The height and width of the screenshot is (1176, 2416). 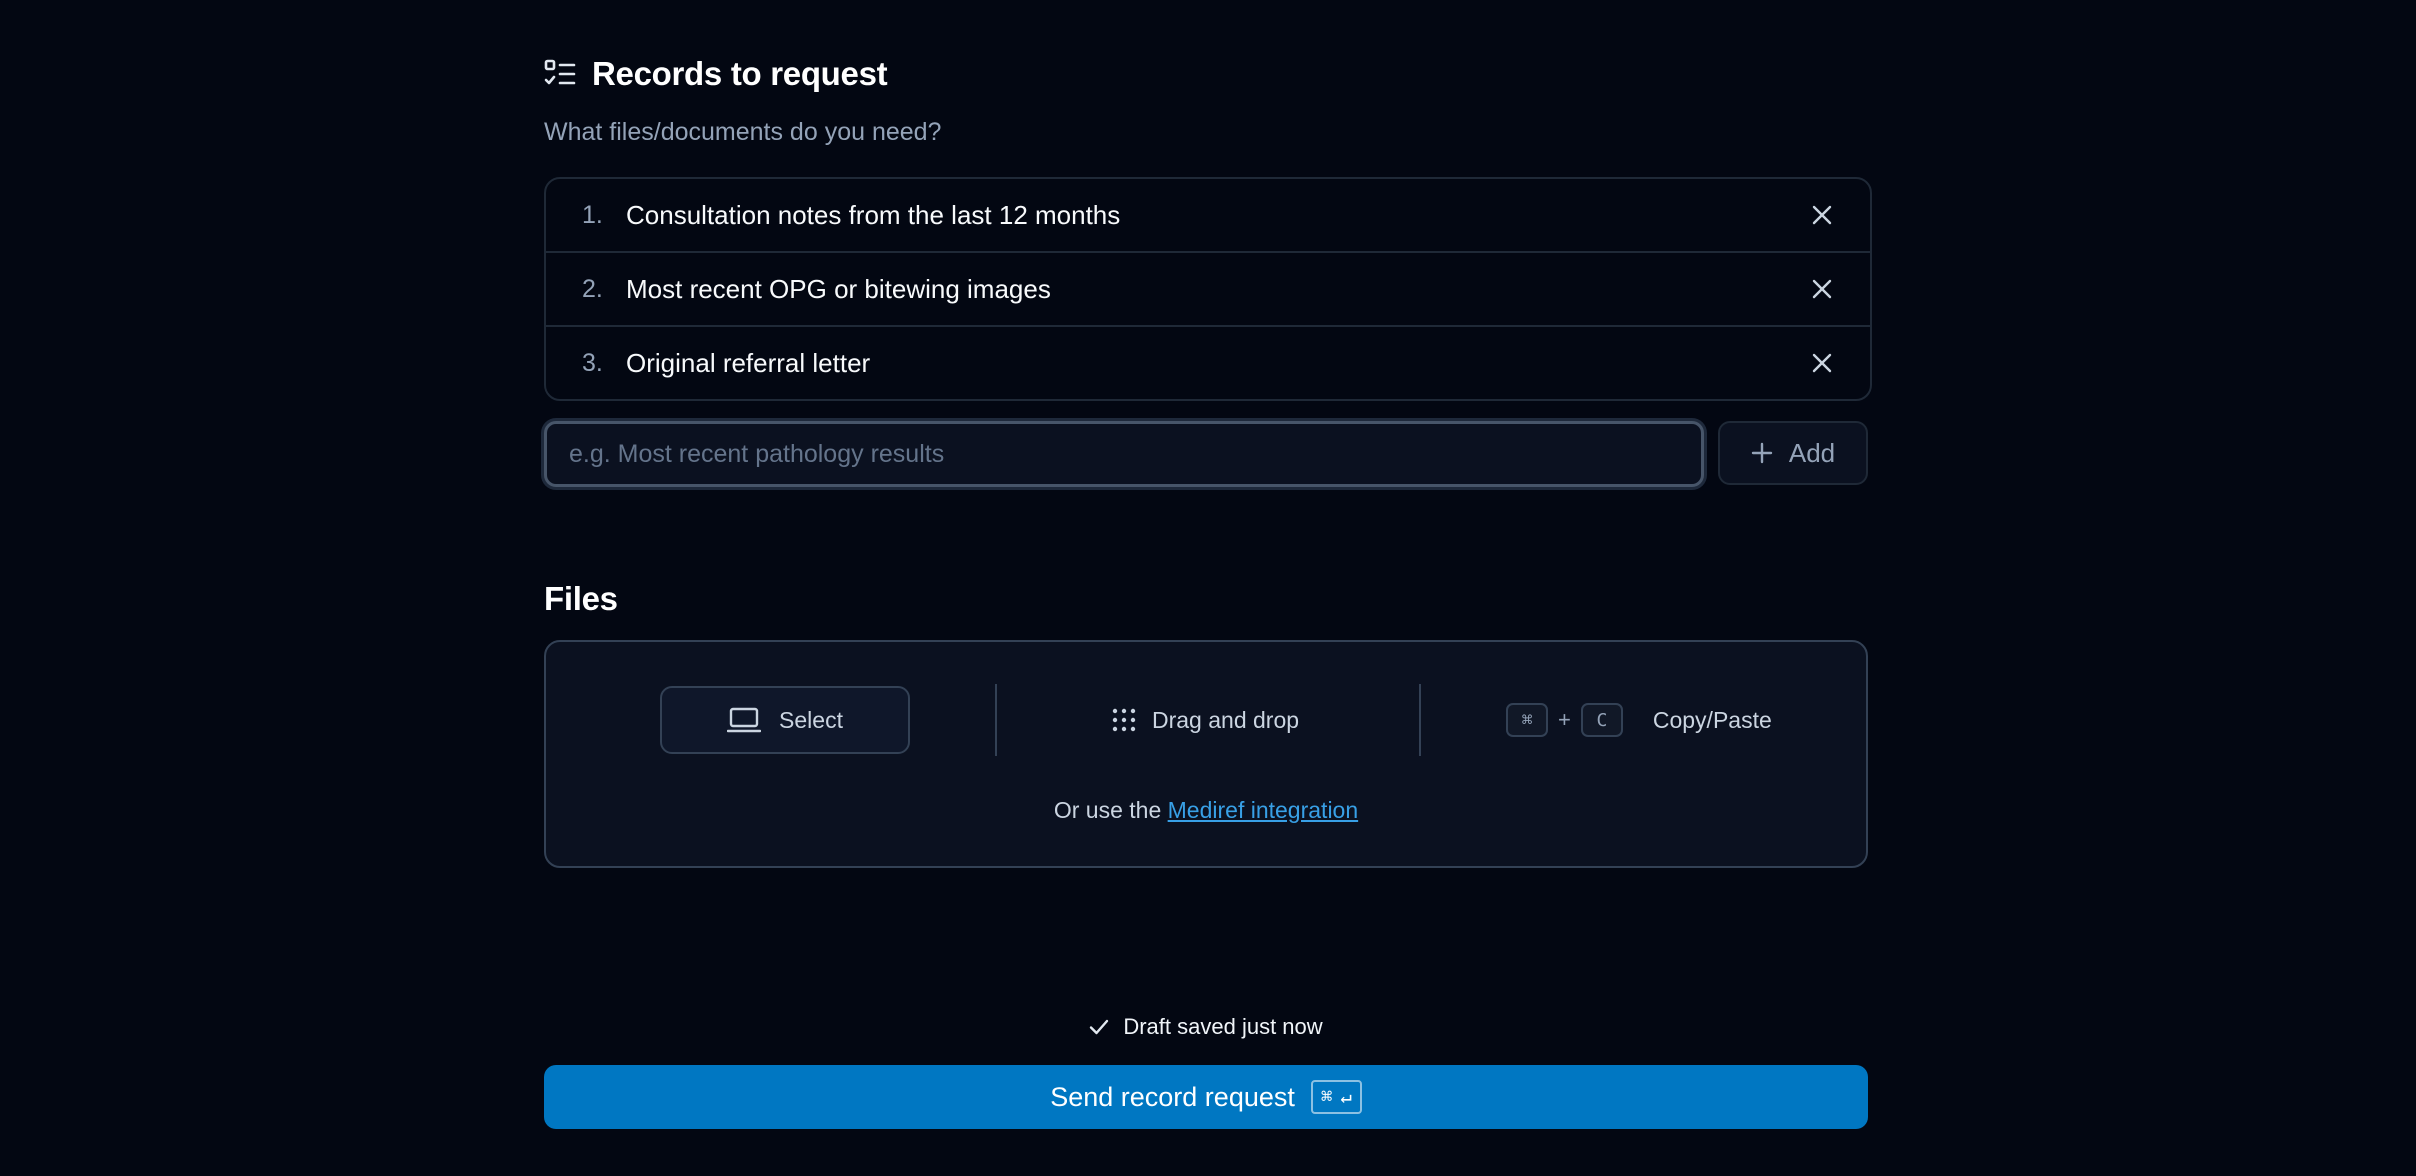 I want to click on grip-icon, so click(x=1124, y=720).